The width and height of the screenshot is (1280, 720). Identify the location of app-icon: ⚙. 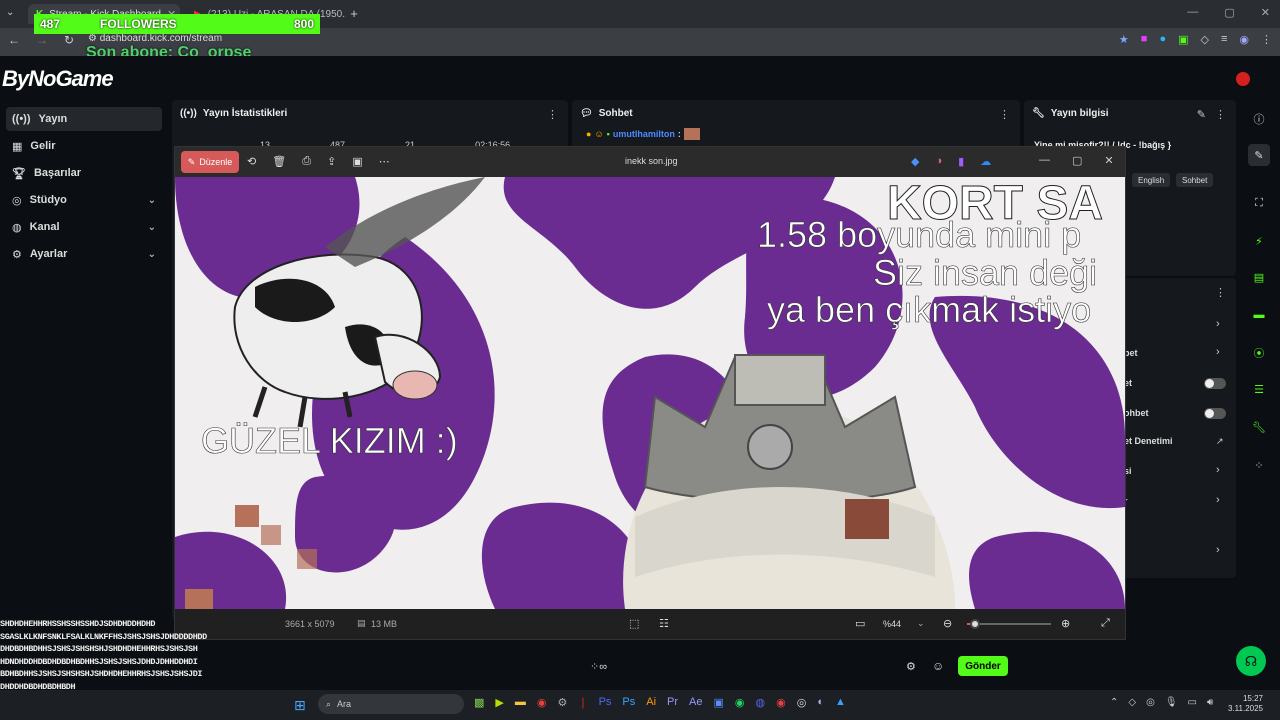
(562, 702).